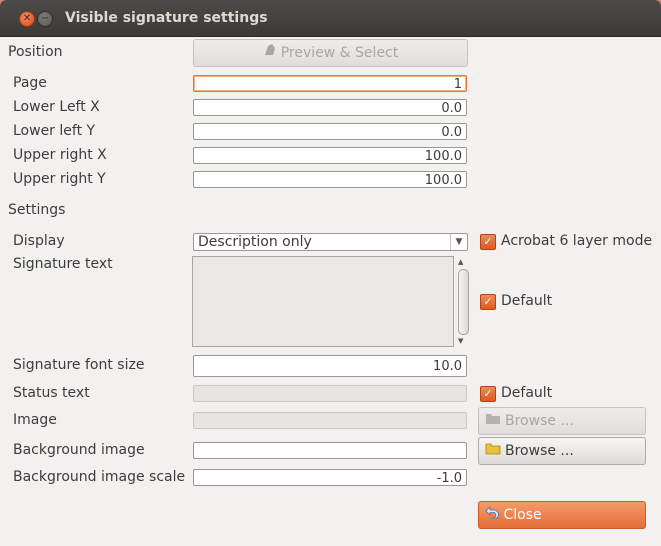  I want to click on display-select-value: Description only, so click(255, 242).